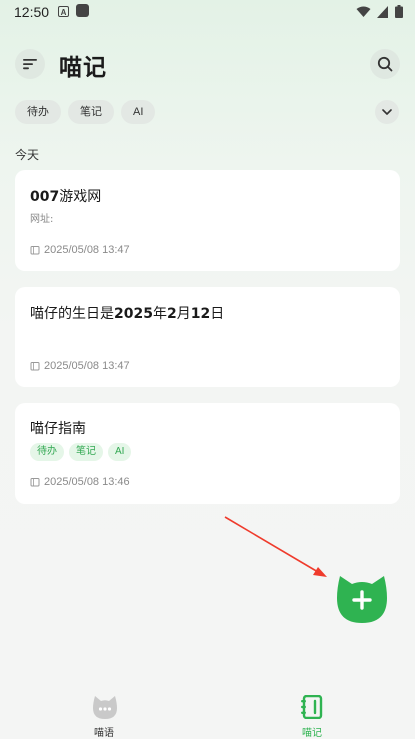  I want to click on bottom-nav: 喵语 喵记, so click(207, 714).